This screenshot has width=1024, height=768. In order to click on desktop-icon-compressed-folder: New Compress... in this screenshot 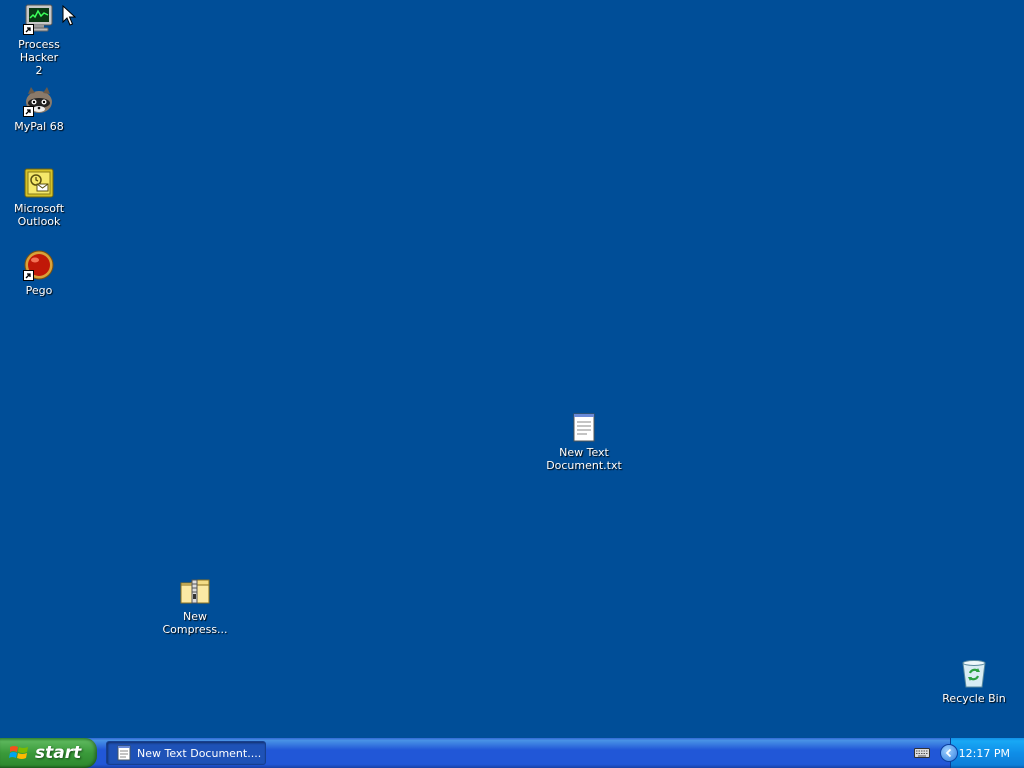, I will do `click(195, 605)`.